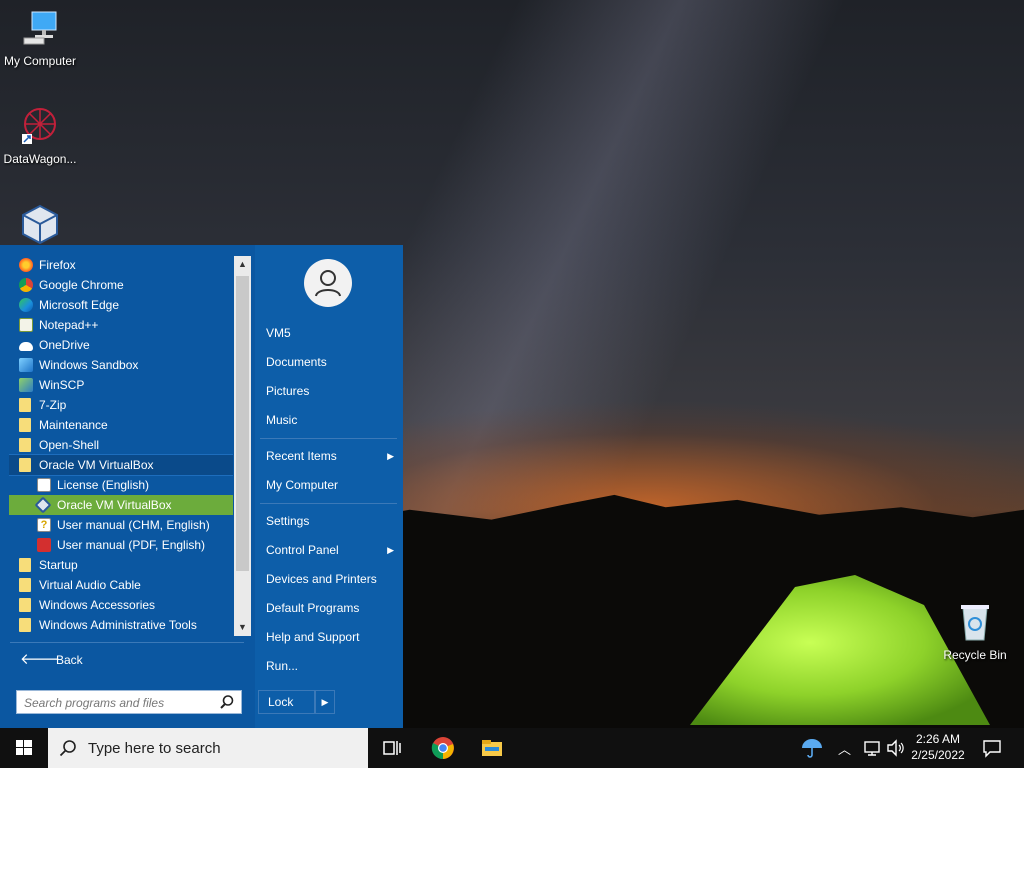 The width and height of the screenshot is (1024, 883). I want to click on menu-control-panel: Control Panel ▶, so click(331, 550).